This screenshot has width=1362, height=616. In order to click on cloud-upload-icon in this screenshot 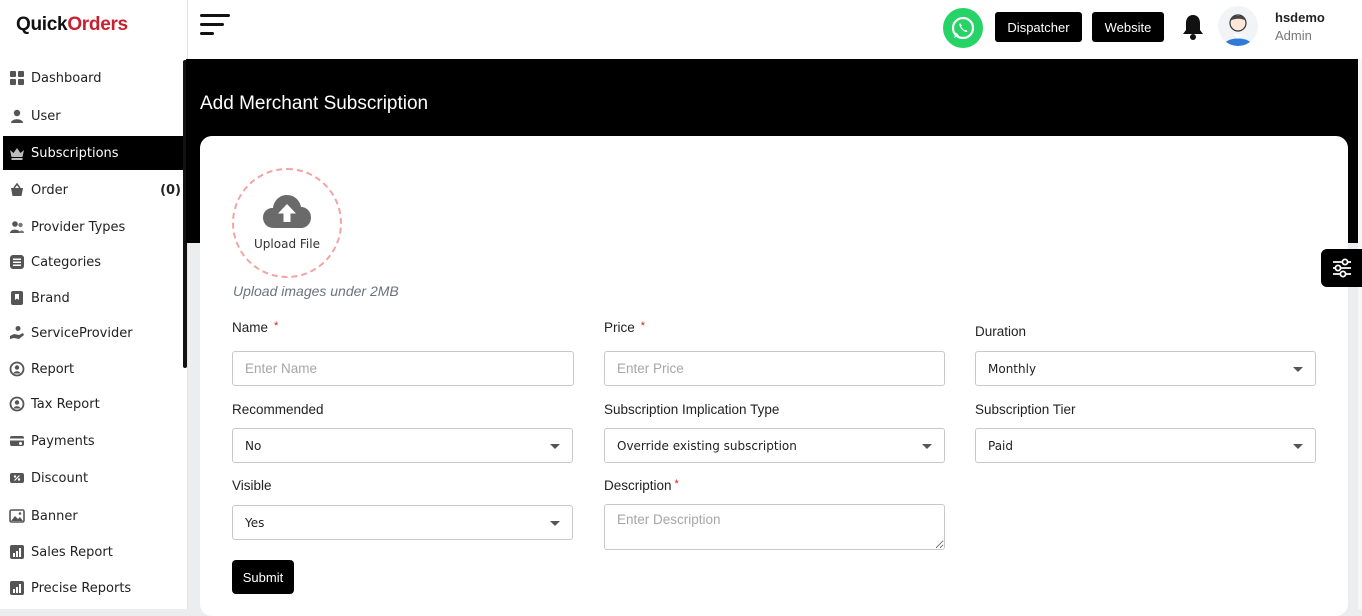, I will do `click(287, 211)`.